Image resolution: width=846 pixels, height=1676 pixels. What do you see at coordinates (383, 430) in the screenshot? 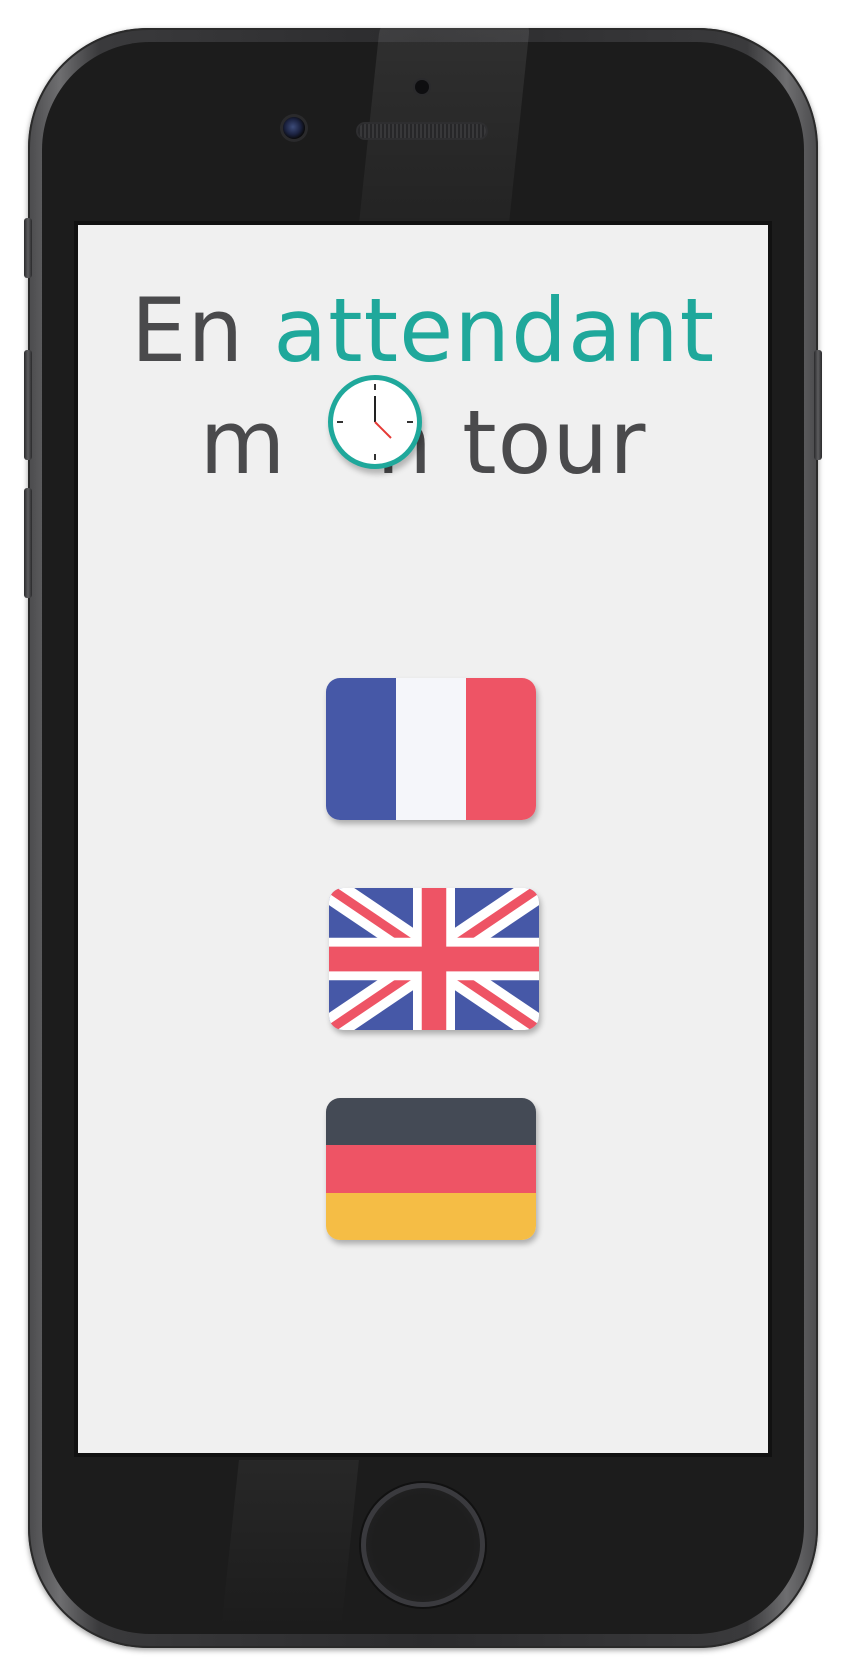
I see `clock-minute-hand` at bounding box center [383, 430].